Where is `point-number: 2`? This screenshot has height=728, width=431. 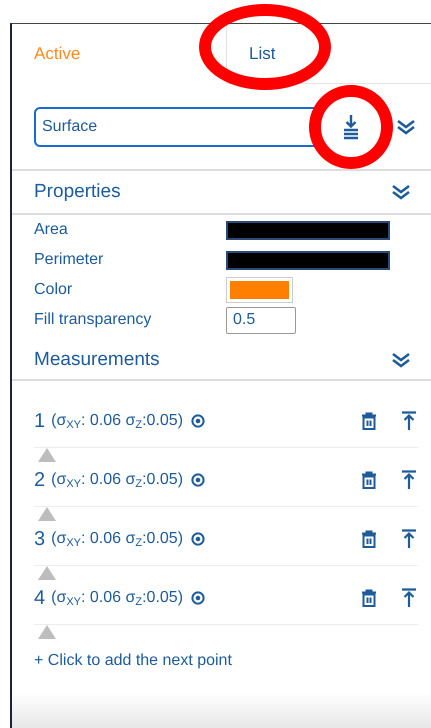 point-number: 2 is located at coordinates (40, 480).